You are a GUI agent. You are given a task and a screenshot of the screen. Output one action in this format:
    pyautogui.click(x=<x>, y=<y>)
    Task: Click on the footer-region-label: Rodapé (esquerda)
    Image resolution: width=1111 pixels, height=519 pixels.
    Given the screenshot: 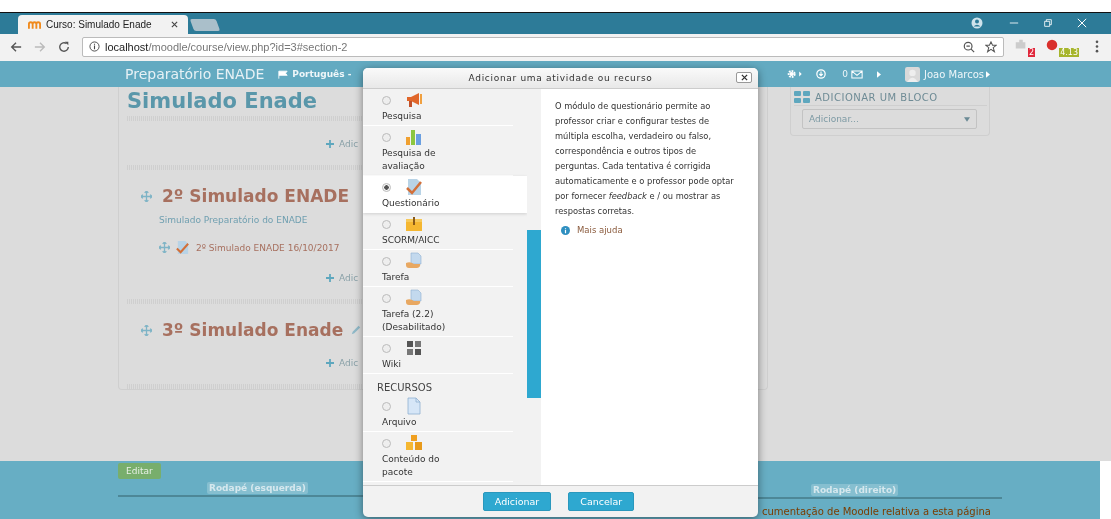 What is the action you would take?
    pyautogui.click(x=257, y=488)
    